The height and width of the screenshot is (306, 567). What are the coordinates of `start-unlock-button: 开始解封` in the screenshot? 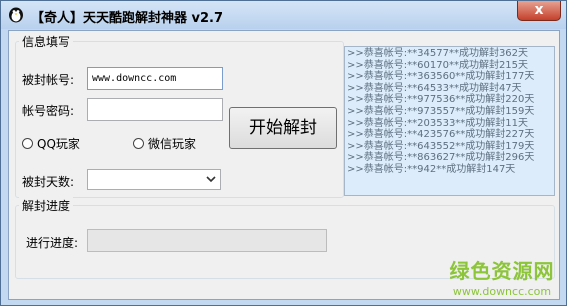 It's located at (283, 128).